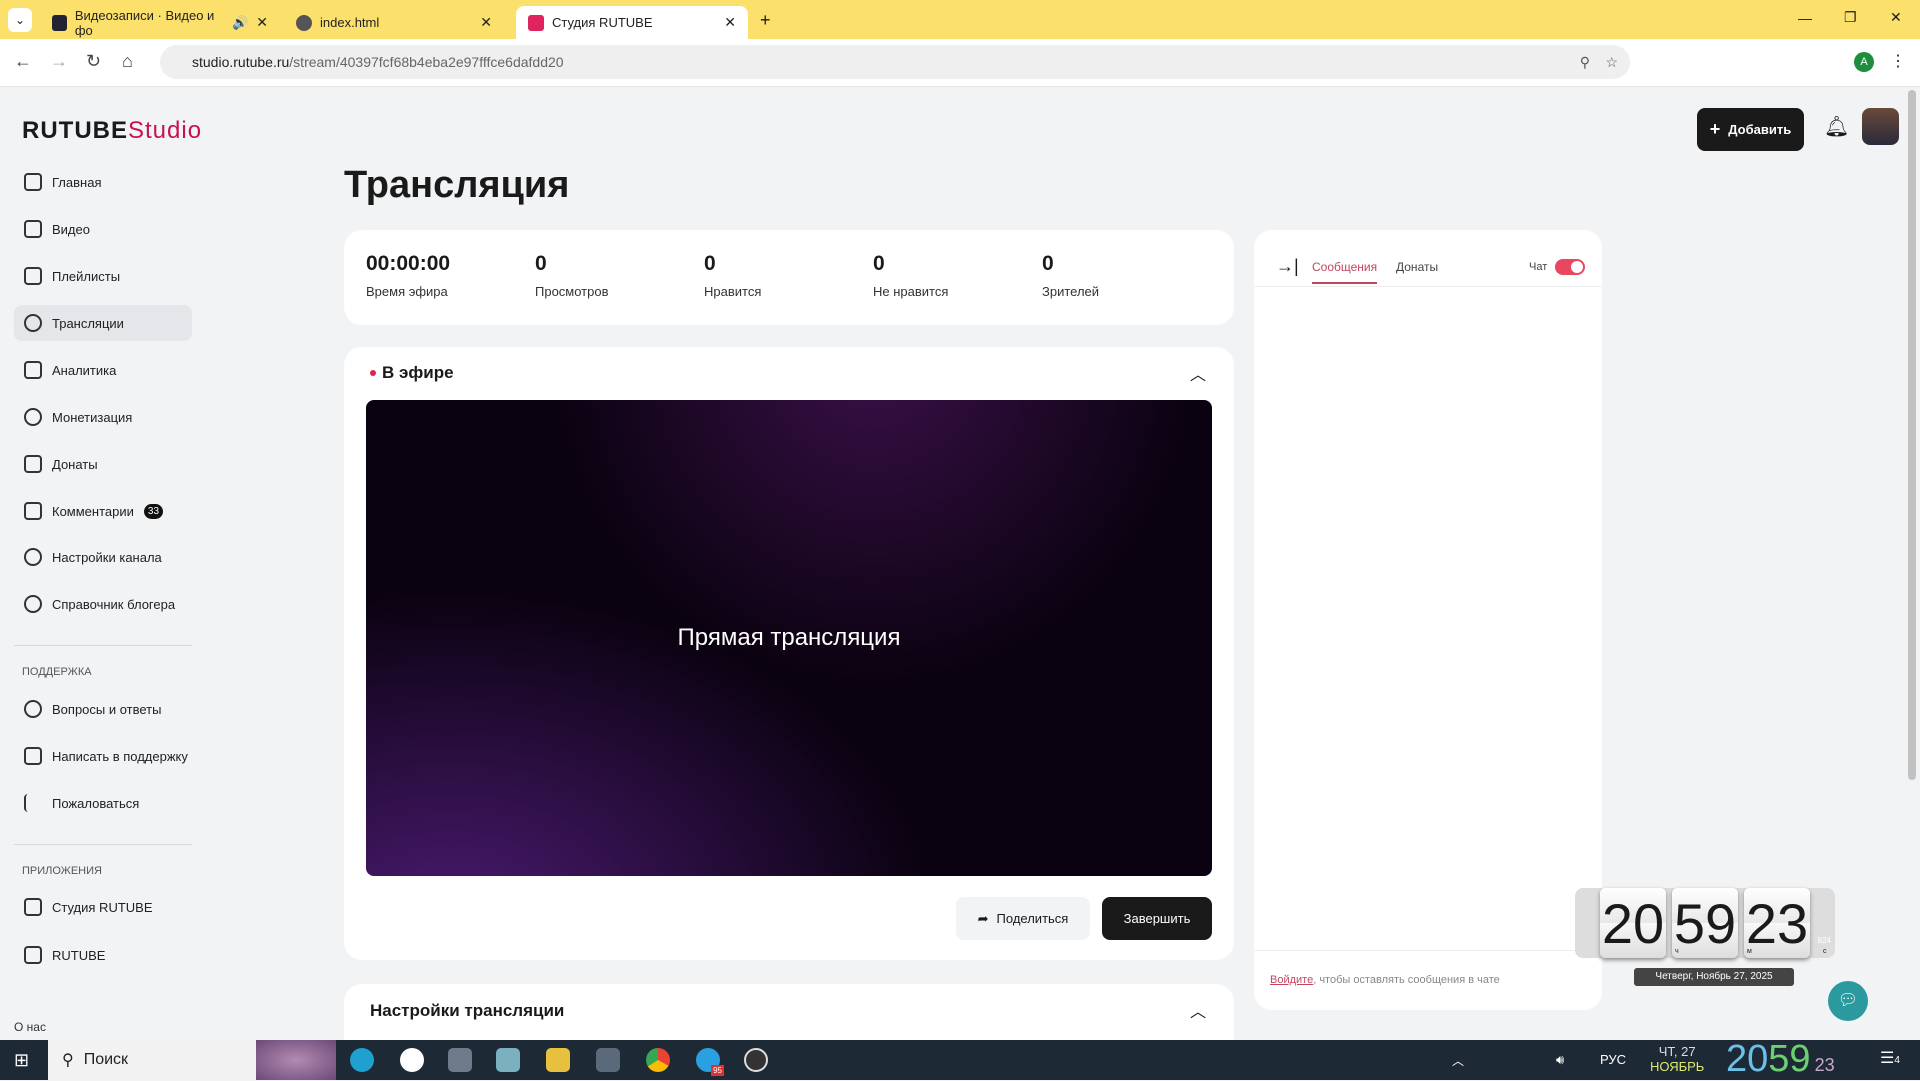 The image size is (1920, 1081). Describe the element at coordinates (103, 229) in the screenshot. I see `sidebar-item-video: Видео` at that location.